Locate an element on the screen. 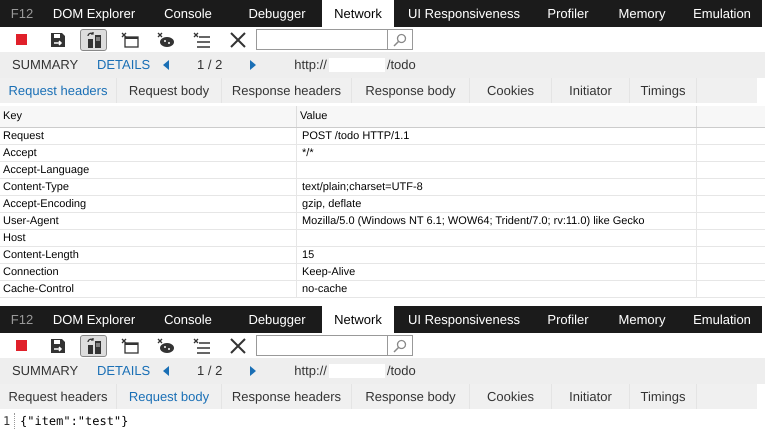 The image size is (765, 440). header-value: Mozilla/5.0 (Windows NT 6.1; WOW64; Trident/7.0; rv:11.0) like Gecko is located at coordinates (473, 221).